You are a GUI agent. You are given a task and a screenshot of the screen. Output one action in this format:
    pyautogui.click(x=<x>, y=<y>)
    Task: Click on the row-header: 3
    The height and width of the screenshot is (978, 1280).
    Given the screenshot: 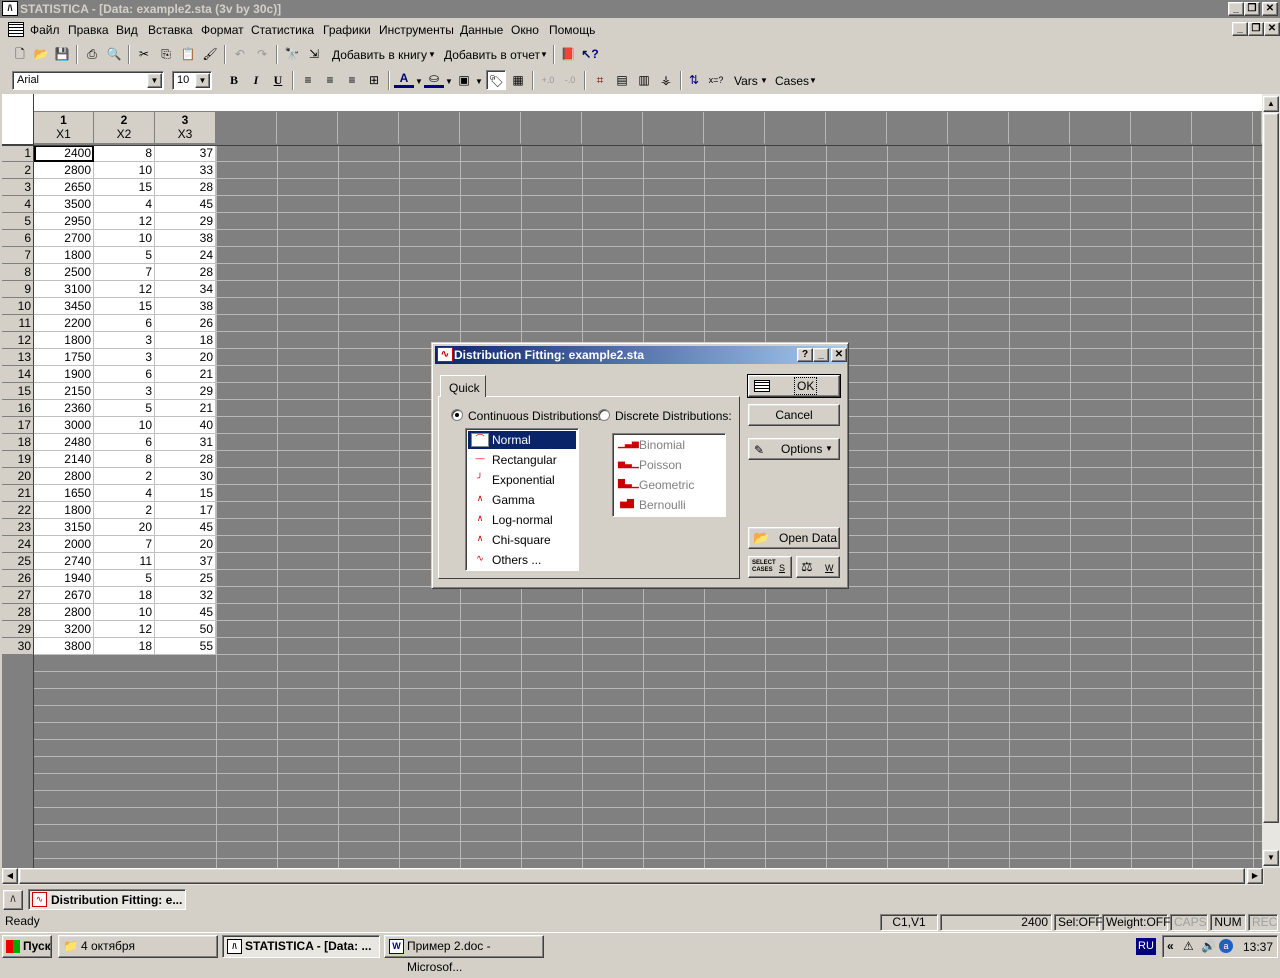 What is the action you would take?
    pyautogui.click(x=18, y=187)
    